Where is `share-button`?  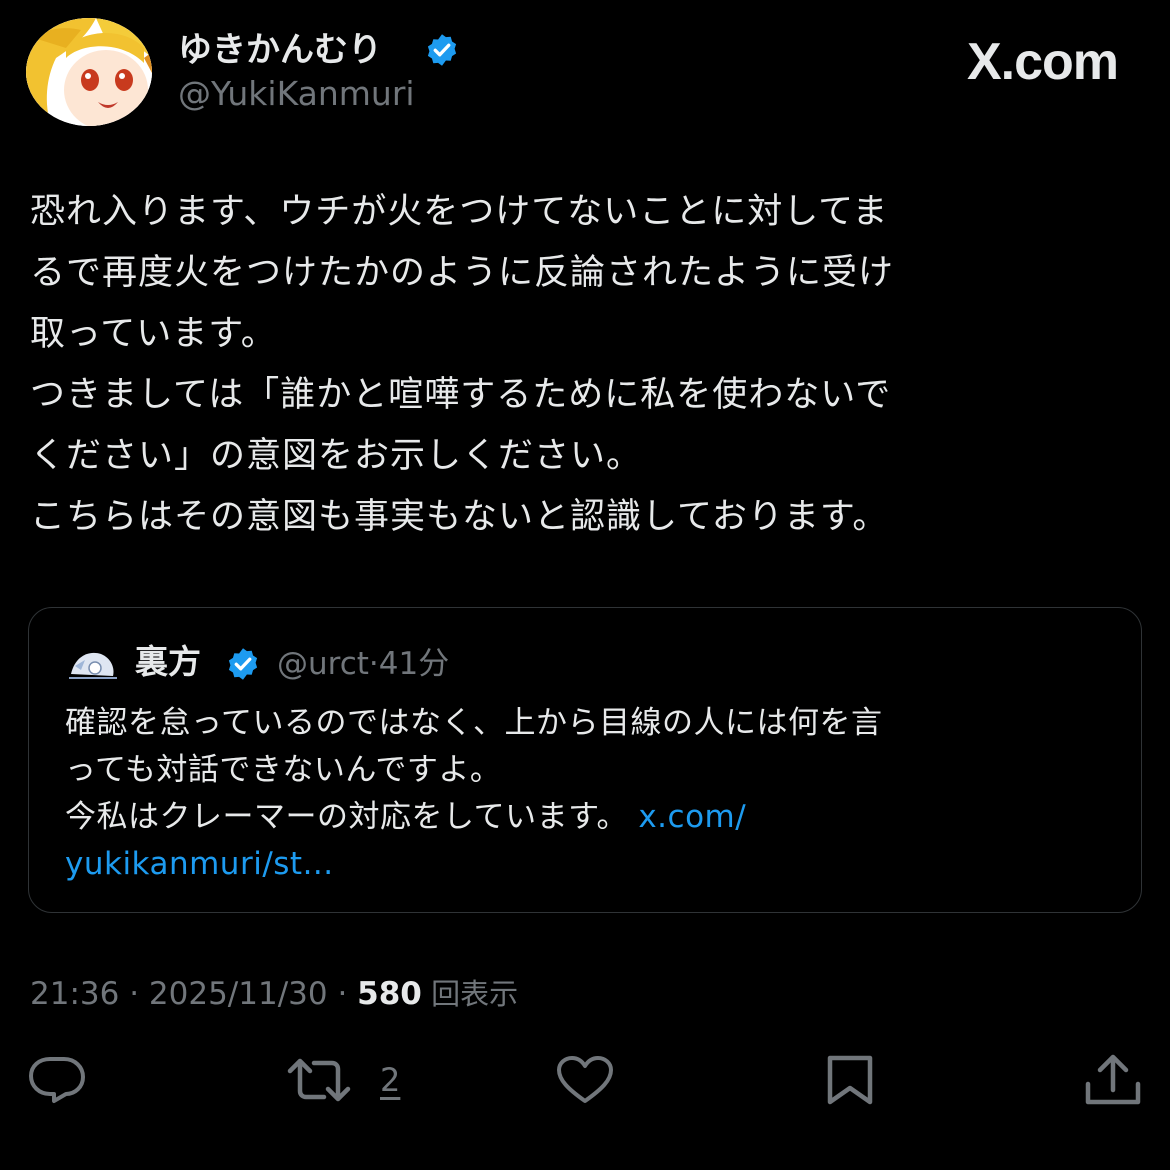 share-button is located at coordinates (1113, 1080).